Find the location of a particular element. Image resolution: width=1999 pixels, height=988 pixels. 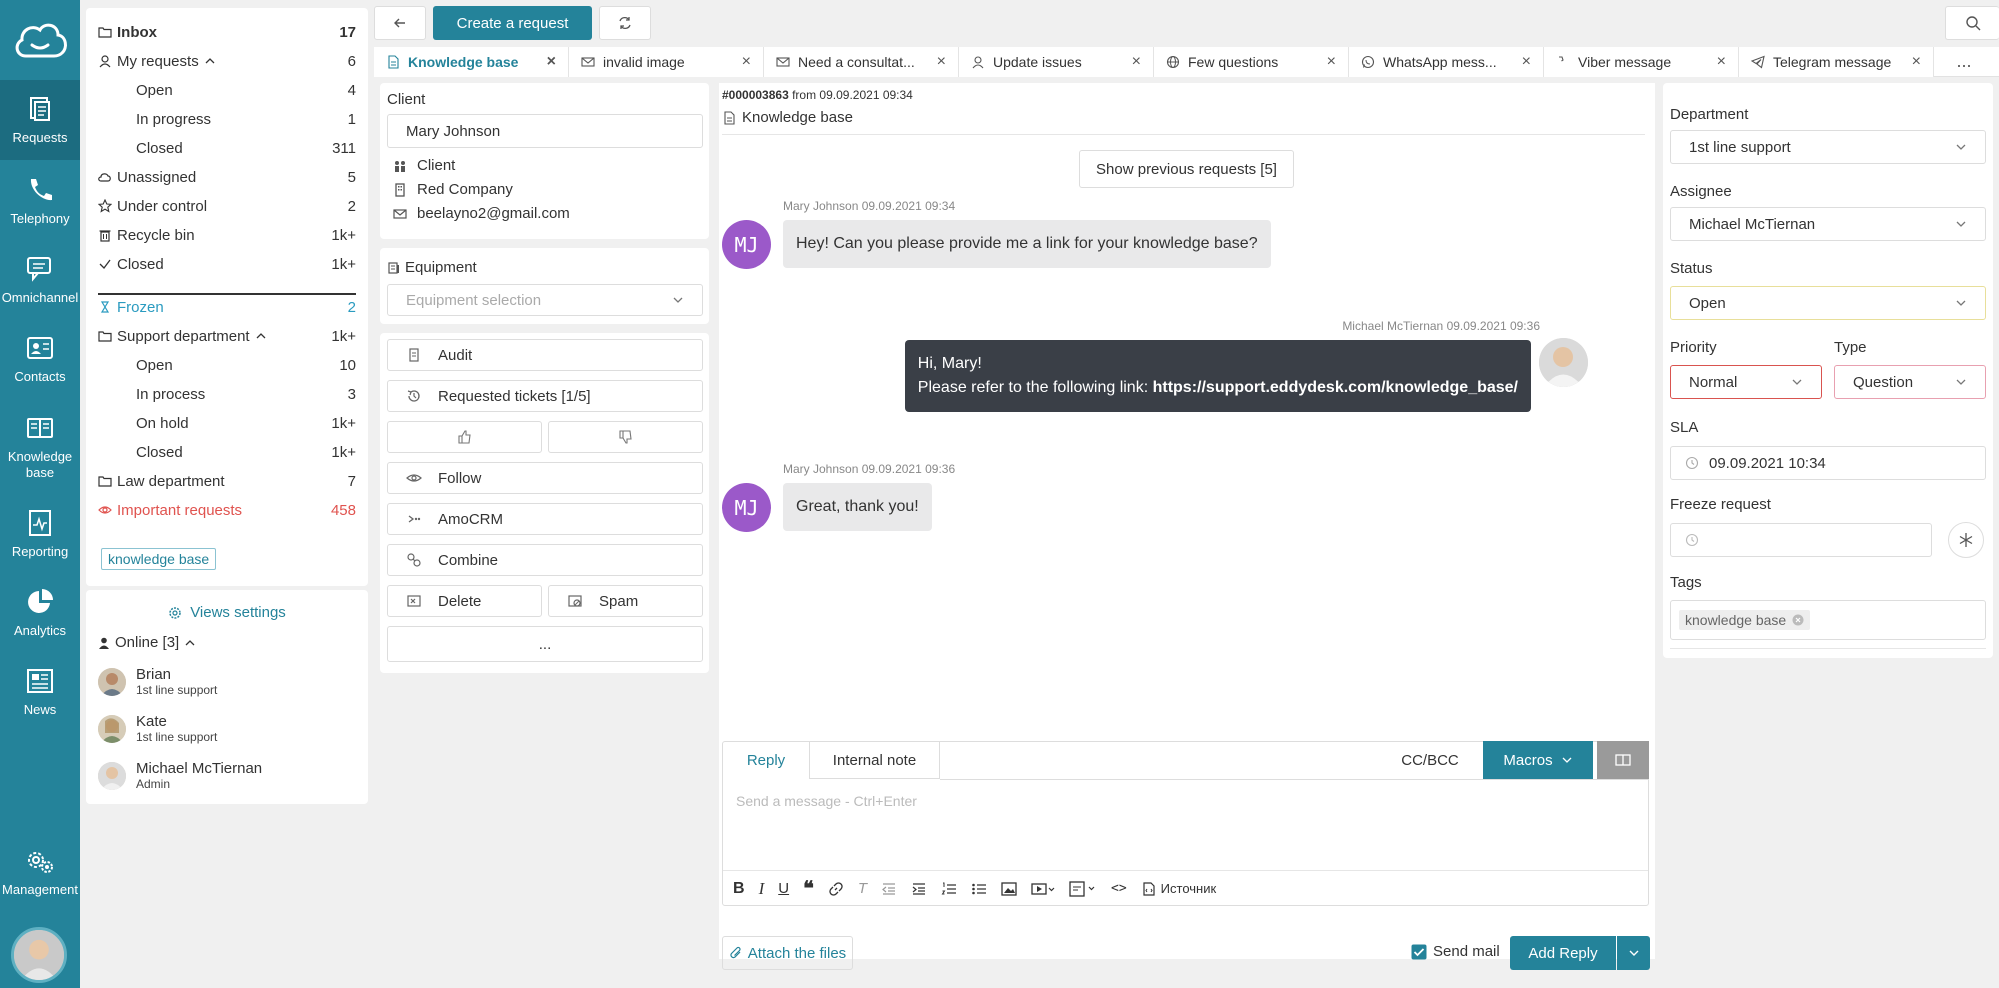

refresh-button is located at coordinates (625, 23).